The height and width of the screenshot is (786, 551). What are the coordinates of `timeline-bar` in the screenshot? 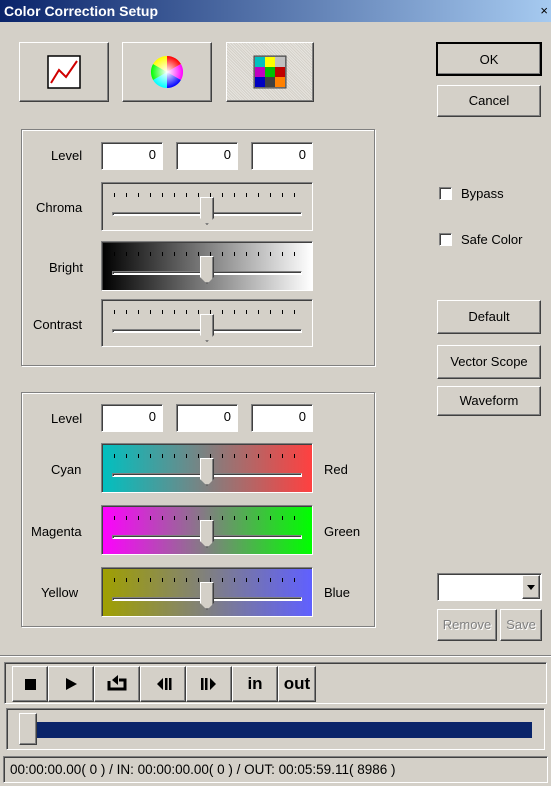 It's located at (275, 730).